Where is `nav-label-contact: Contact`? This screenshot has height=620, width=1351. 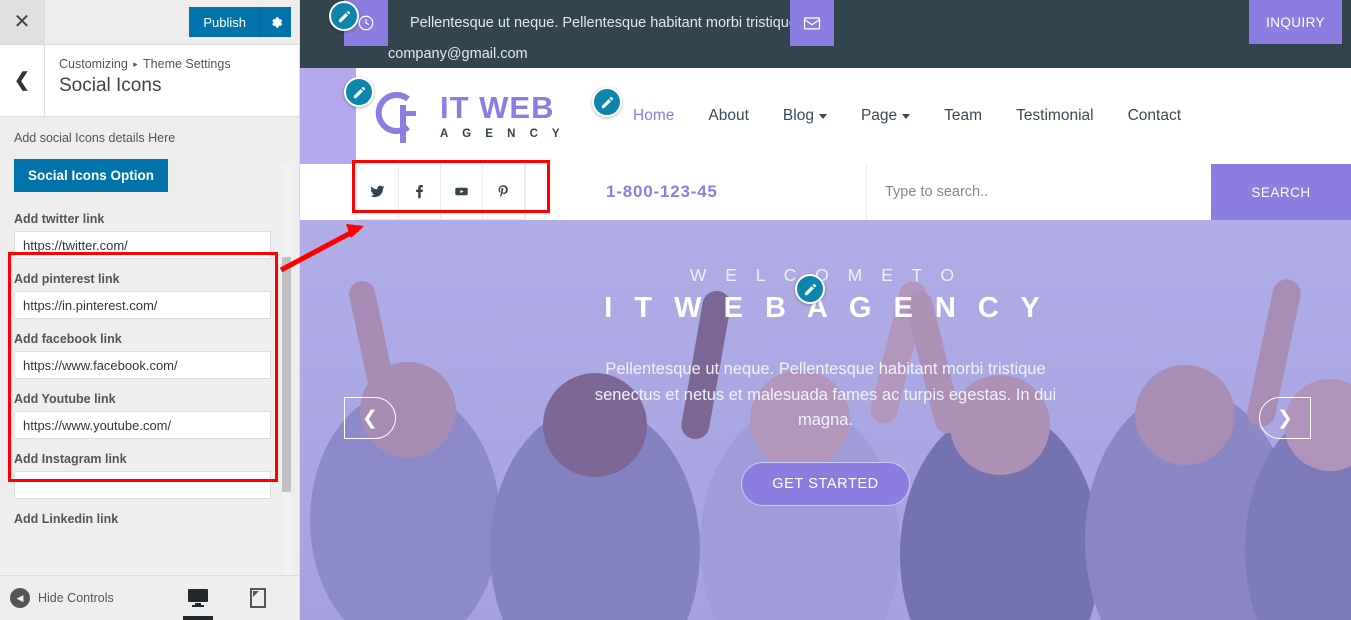
nav-label-contact: Contact is located at coordinates (1154, 115).